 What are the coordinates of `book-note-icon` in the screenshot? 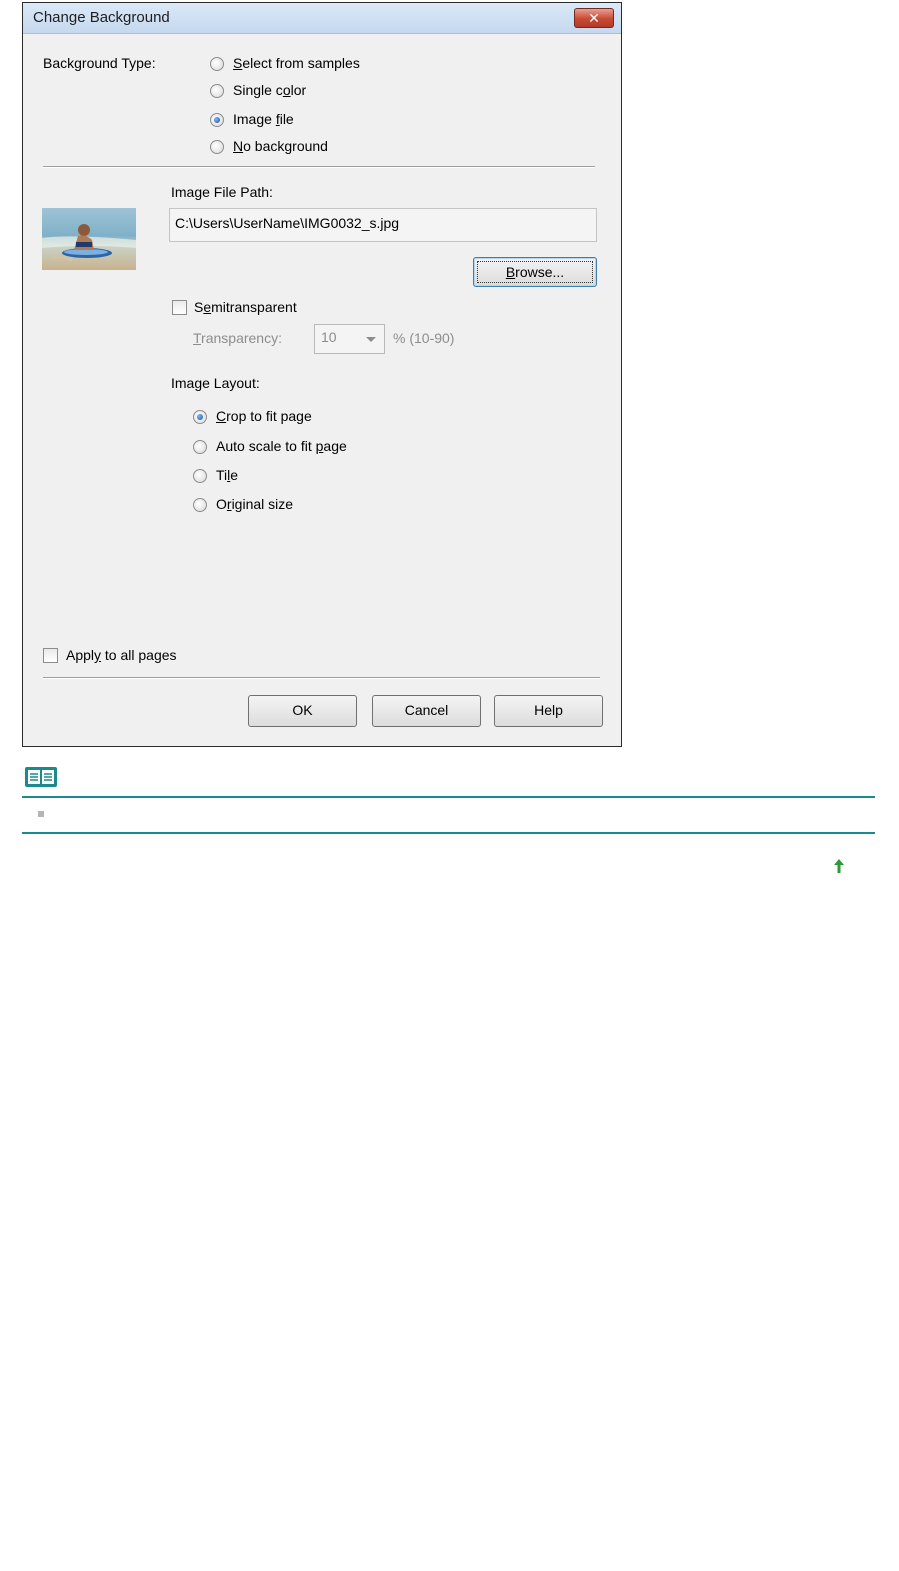 It's located at (41, 777).